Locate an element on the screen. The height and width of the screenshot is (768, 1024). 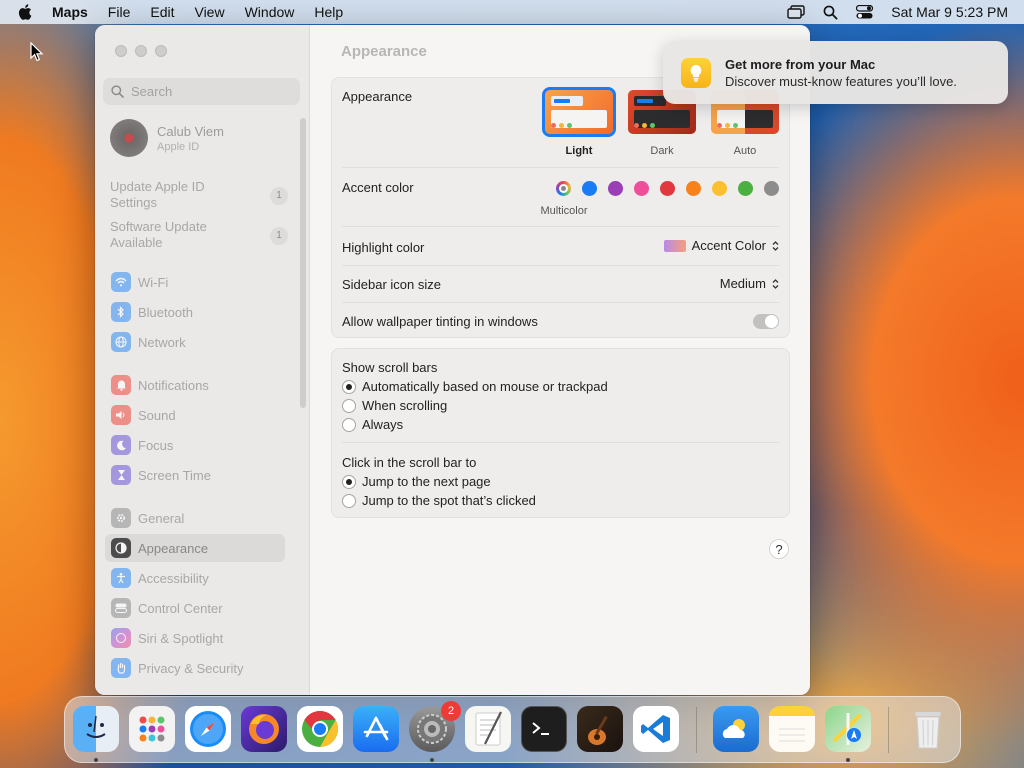
accent-swatch-green is located at coordinates (745, 188).